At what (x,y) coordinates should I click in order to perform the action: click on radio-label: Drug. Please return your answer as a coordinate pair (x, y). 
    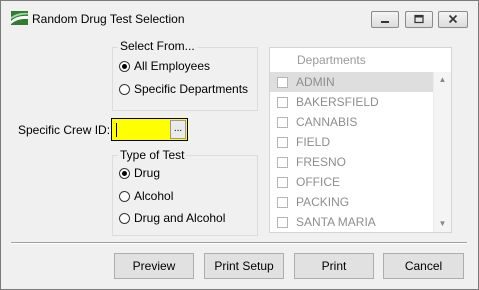
    Looking at the image, I should click on (147, 173).